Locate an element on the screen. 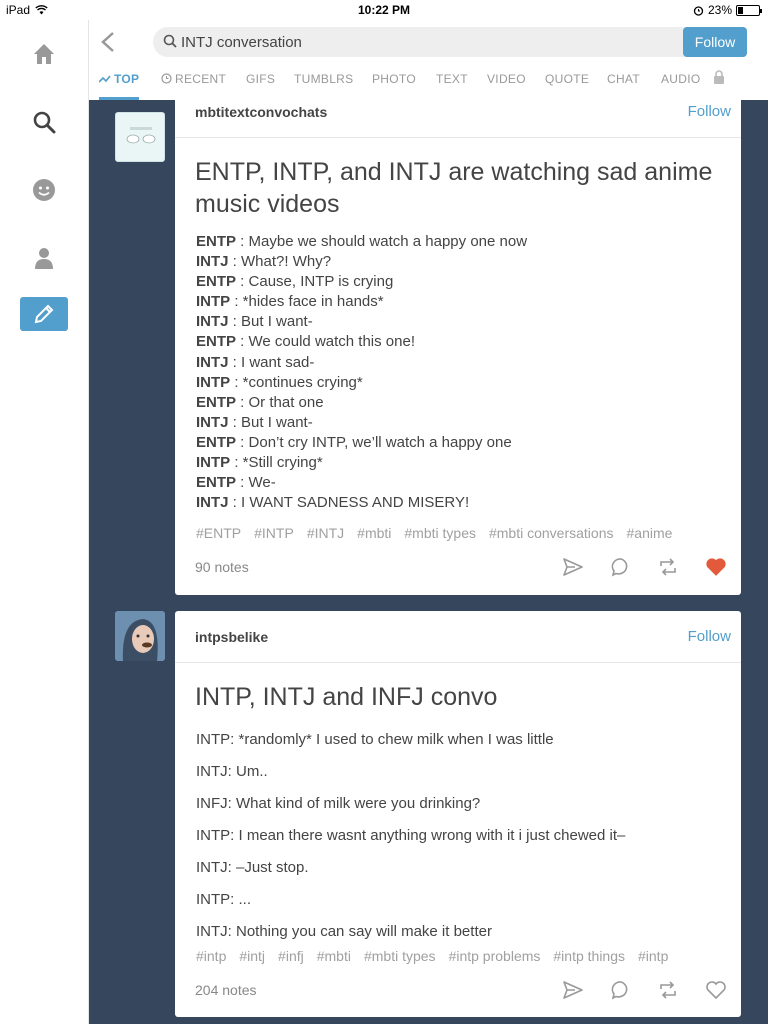 Image resolution: width=768 pixels, height=1024 pixels. tab-chat: CHAT is located at coordinates (623, 79).